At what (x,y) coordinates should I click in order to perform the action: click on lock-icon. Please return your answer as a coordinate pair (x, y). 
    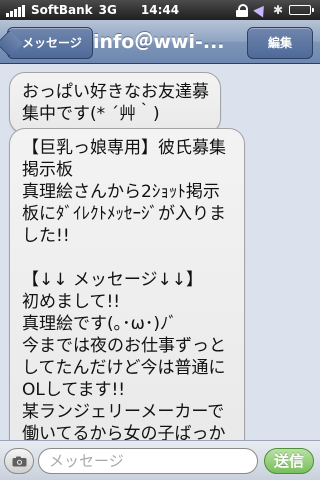
    Looking at the image, I should click on (242, 10).